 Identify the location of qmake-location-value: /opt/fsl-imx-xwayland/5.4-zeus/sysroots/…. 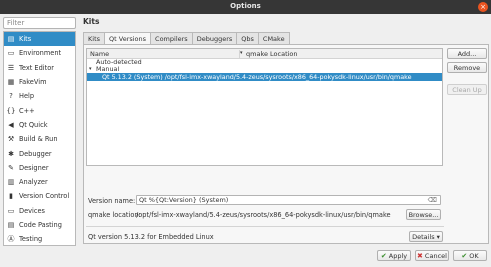
(263, 215).